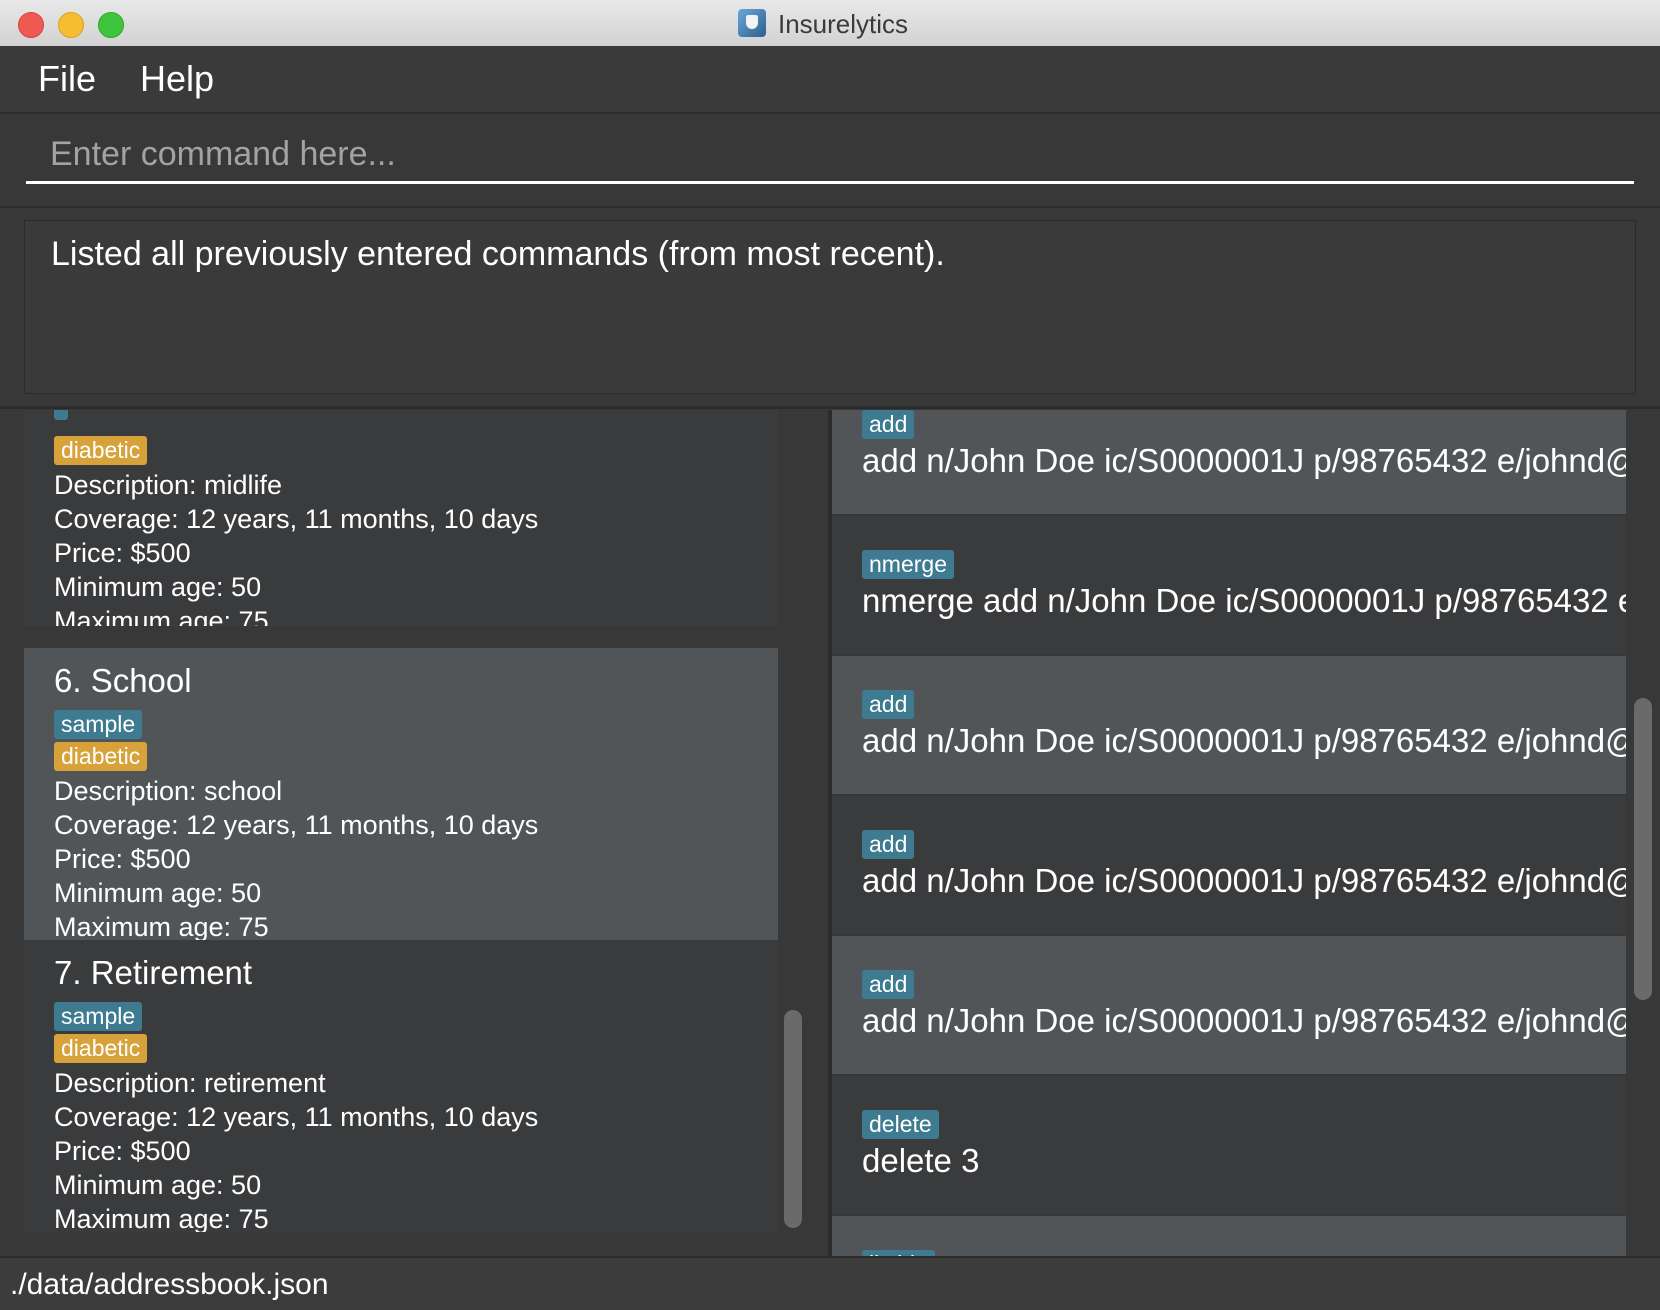 This screenshot has width=1660, height=1310. Describe the element at coordinates (31, 25) in the screenshot. I see `close-window-button` at that location.